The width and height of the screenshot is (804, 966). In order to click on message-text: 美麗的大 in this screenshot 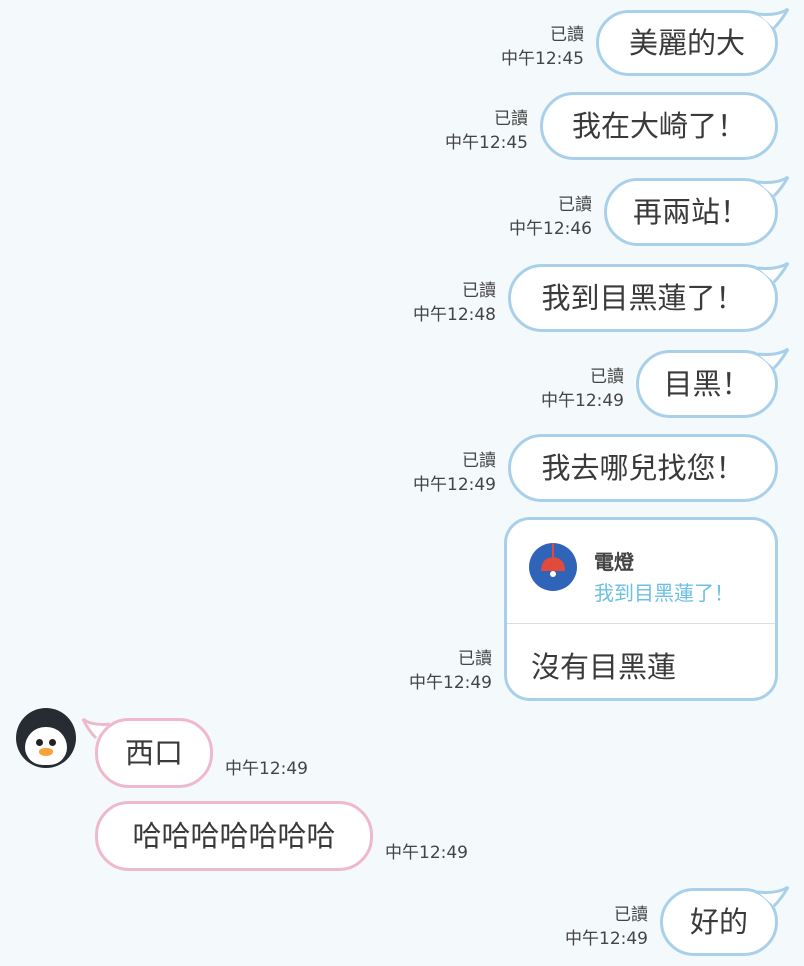, I will do `click(686, 42)`.